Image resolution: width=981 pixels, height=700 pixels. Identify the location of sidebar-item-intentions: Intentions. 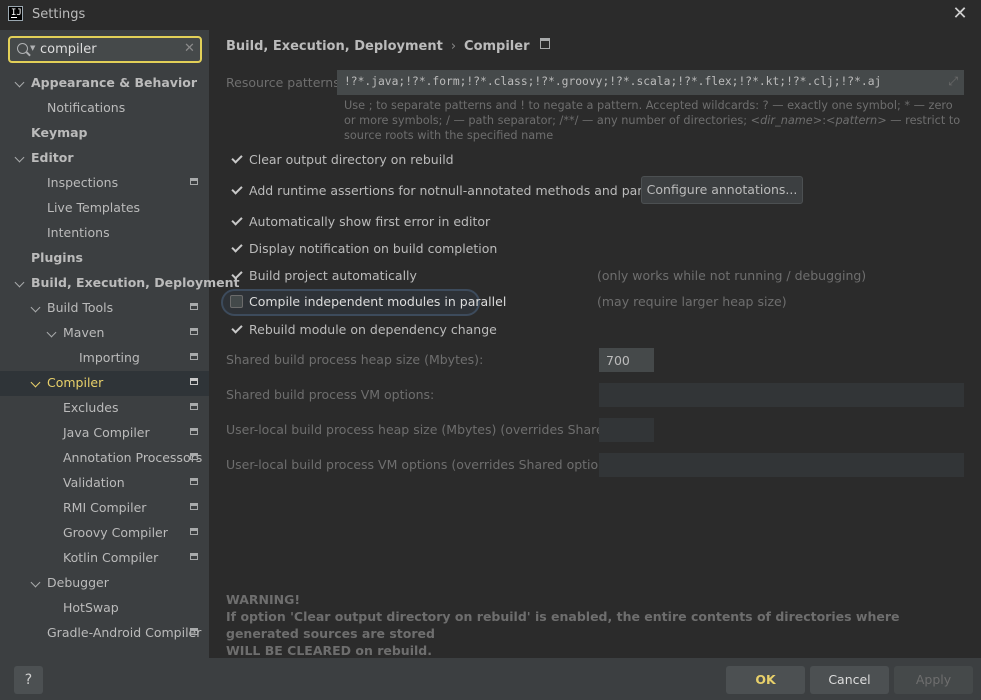
(104, 233).